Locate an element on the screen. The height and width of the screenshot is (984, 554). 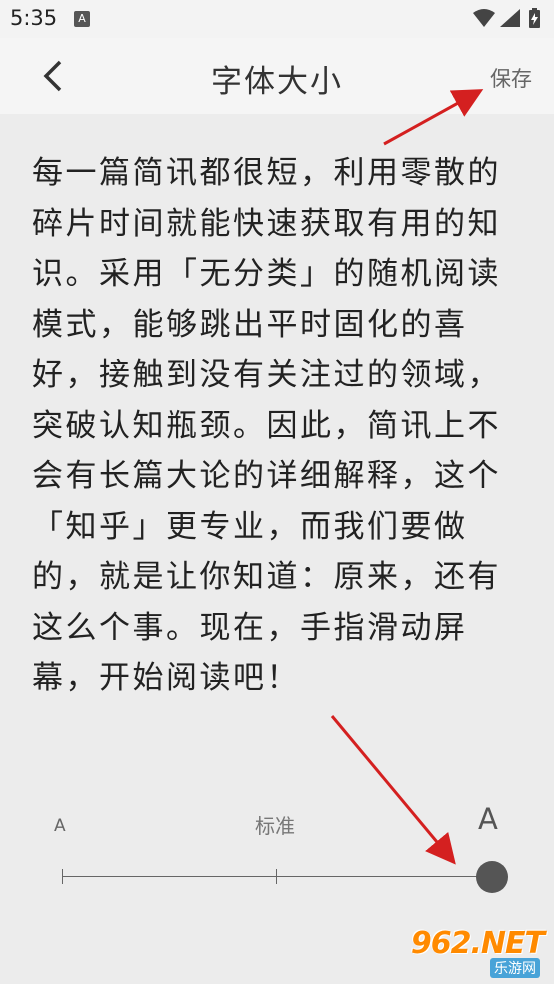
font-size-small-label: A is located at coordinates (60, 826).